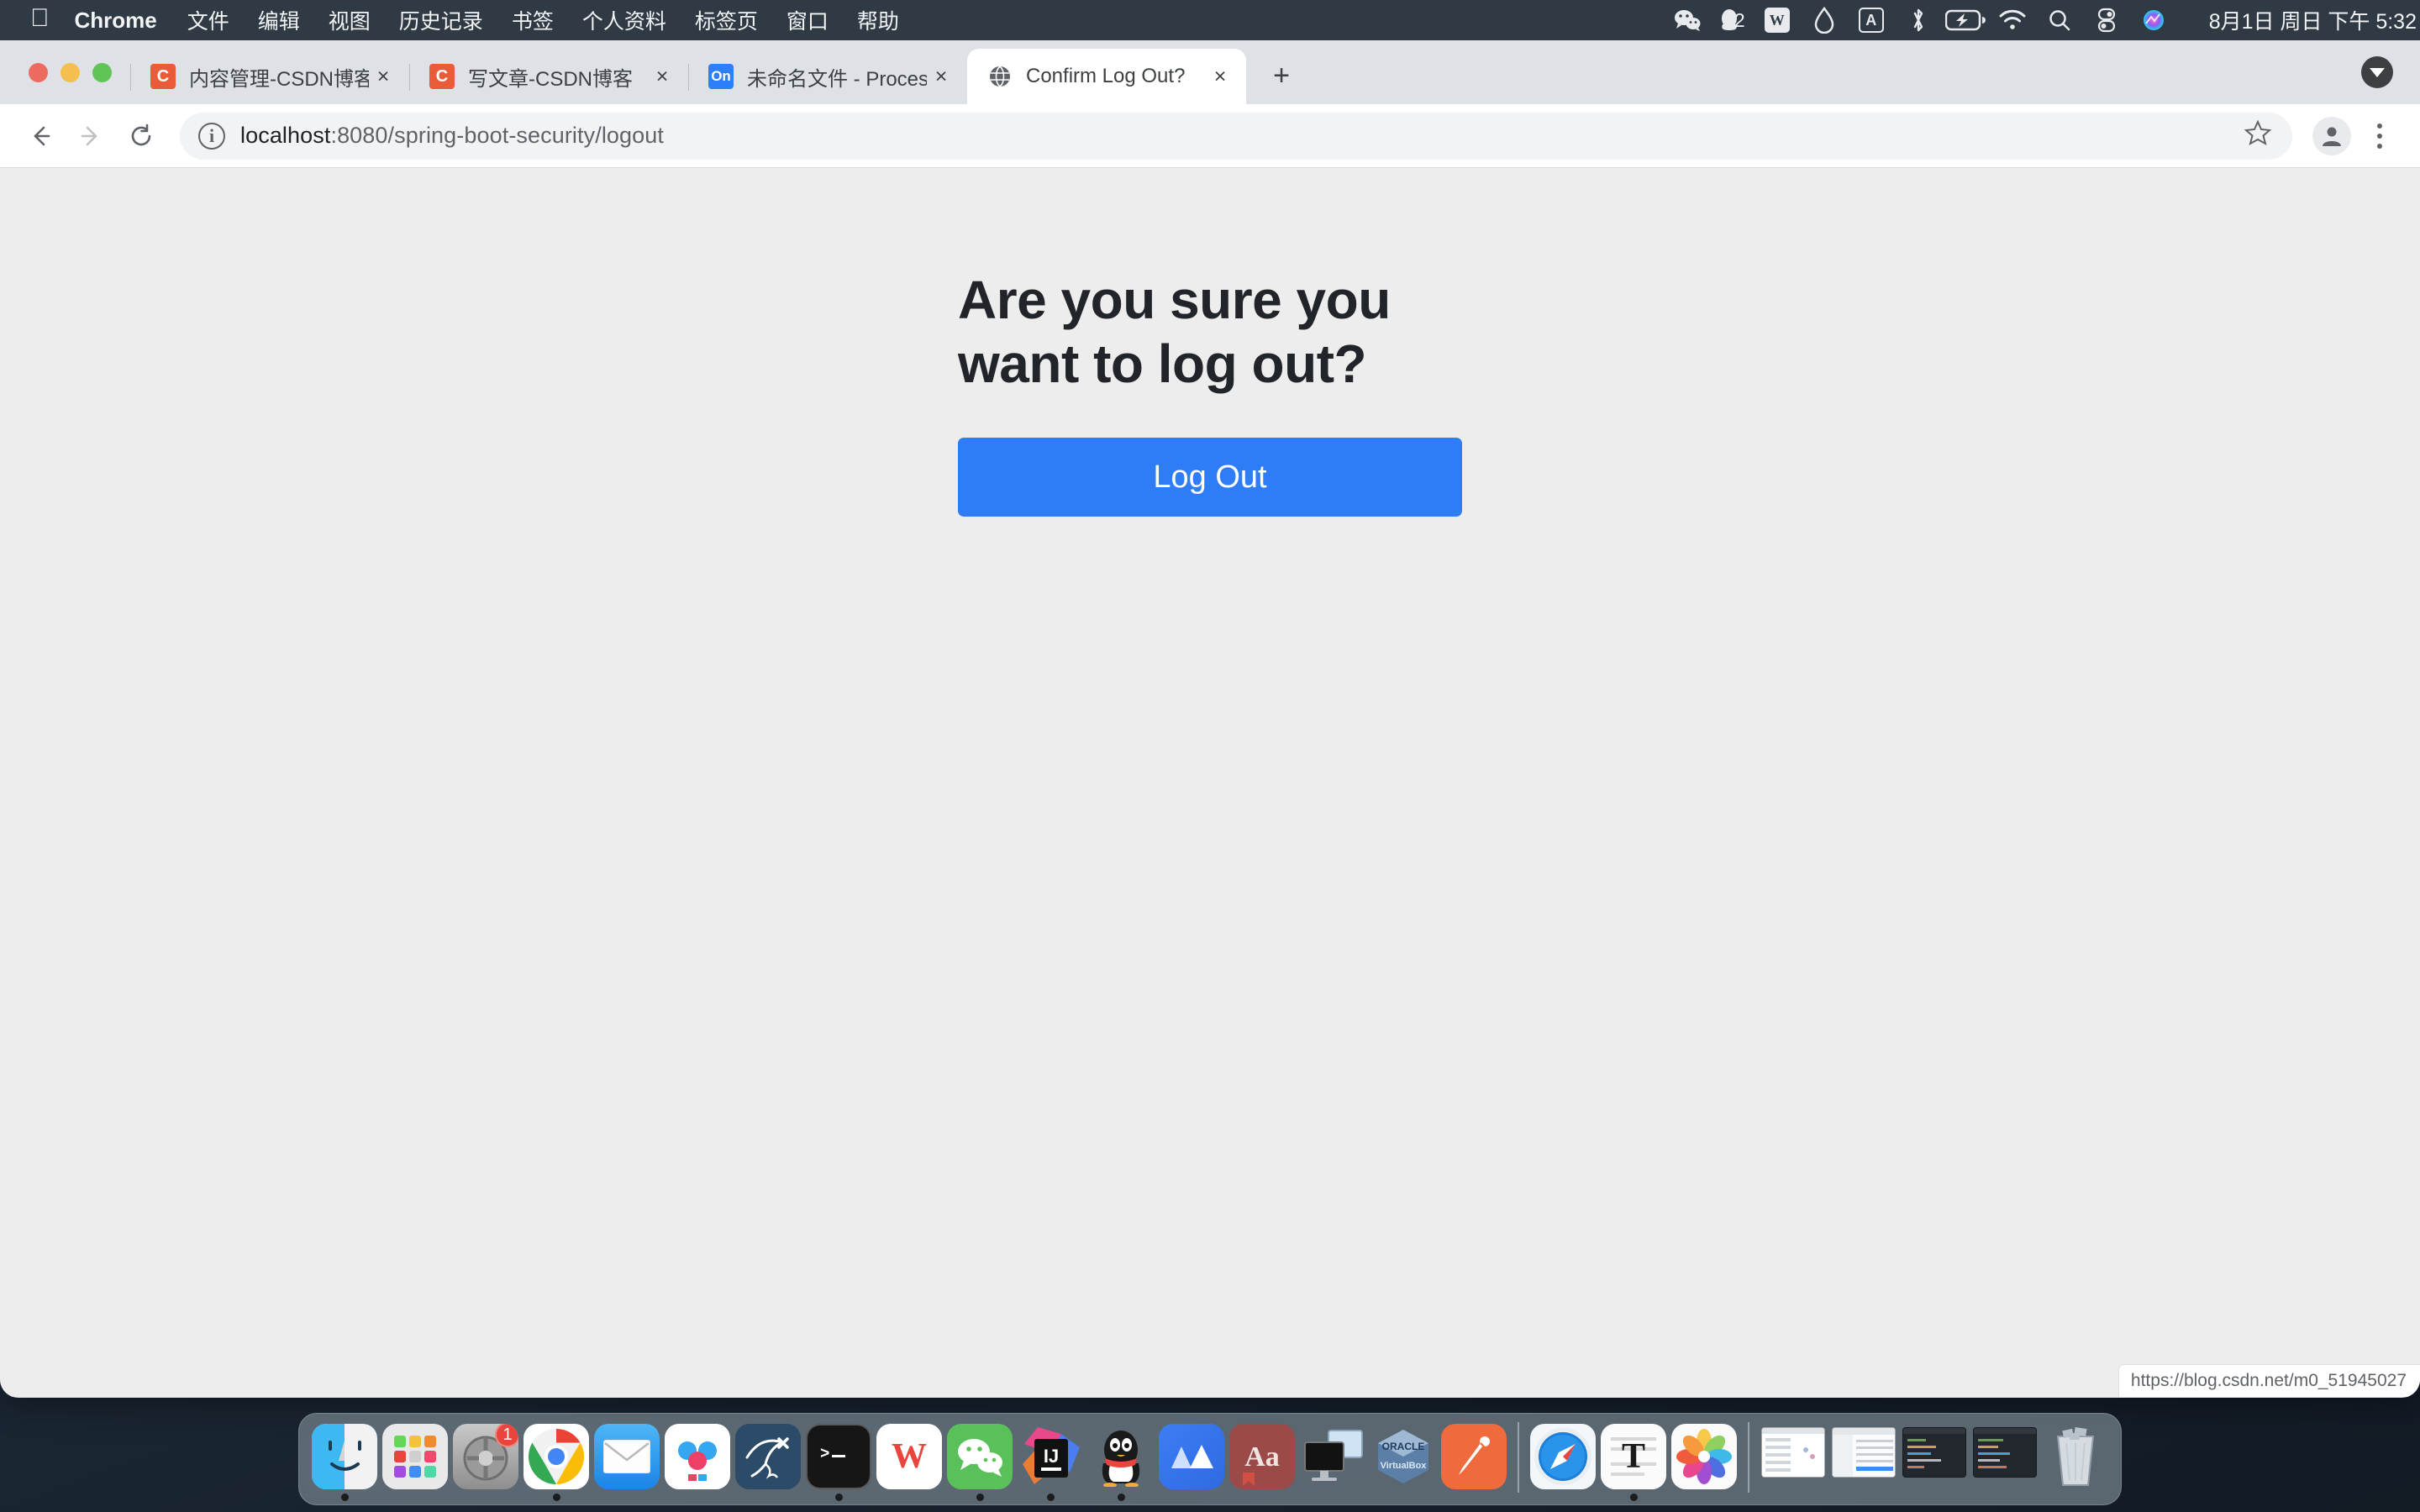  Describe the element at coordinates (1704, 1456) in the screenshot. I see `photos-icon` at that location.